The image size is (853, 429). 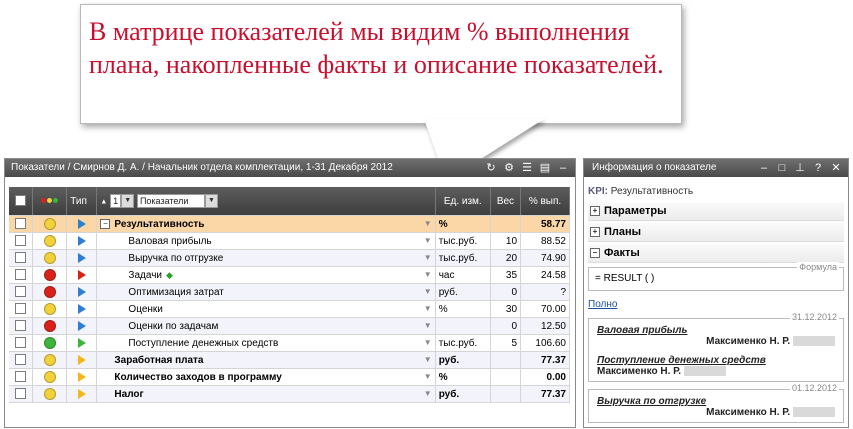 I want to click on table-row: − Результативность ▼% 58.77, so click(x=289, y=224).